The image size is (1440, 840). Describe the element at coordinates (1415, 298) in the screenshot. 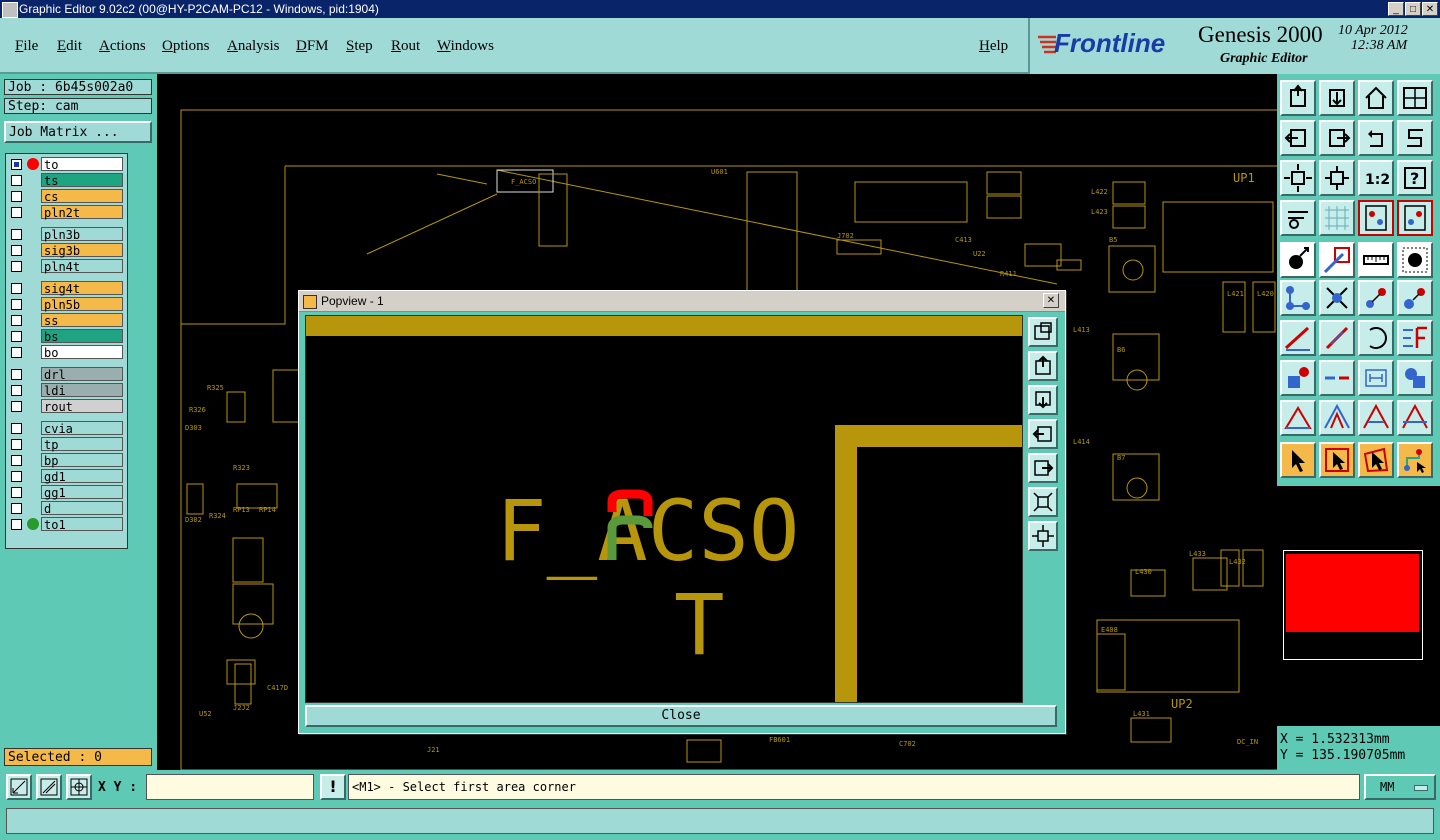

I see `copy-pad-button` at that location.